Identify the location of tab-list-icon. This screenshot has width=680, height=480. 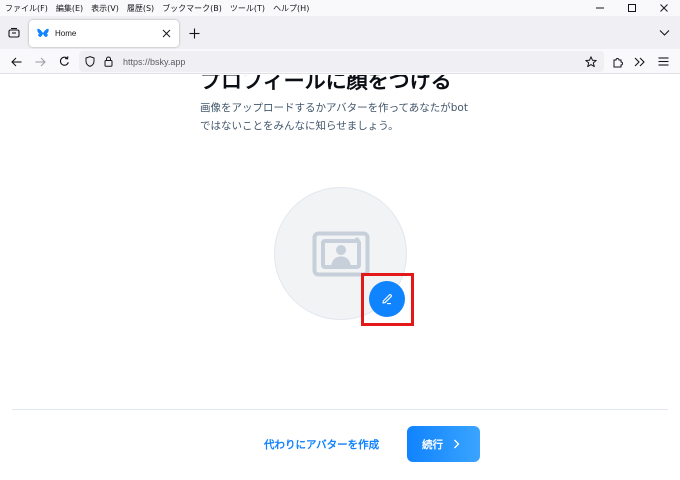
(14, 32).